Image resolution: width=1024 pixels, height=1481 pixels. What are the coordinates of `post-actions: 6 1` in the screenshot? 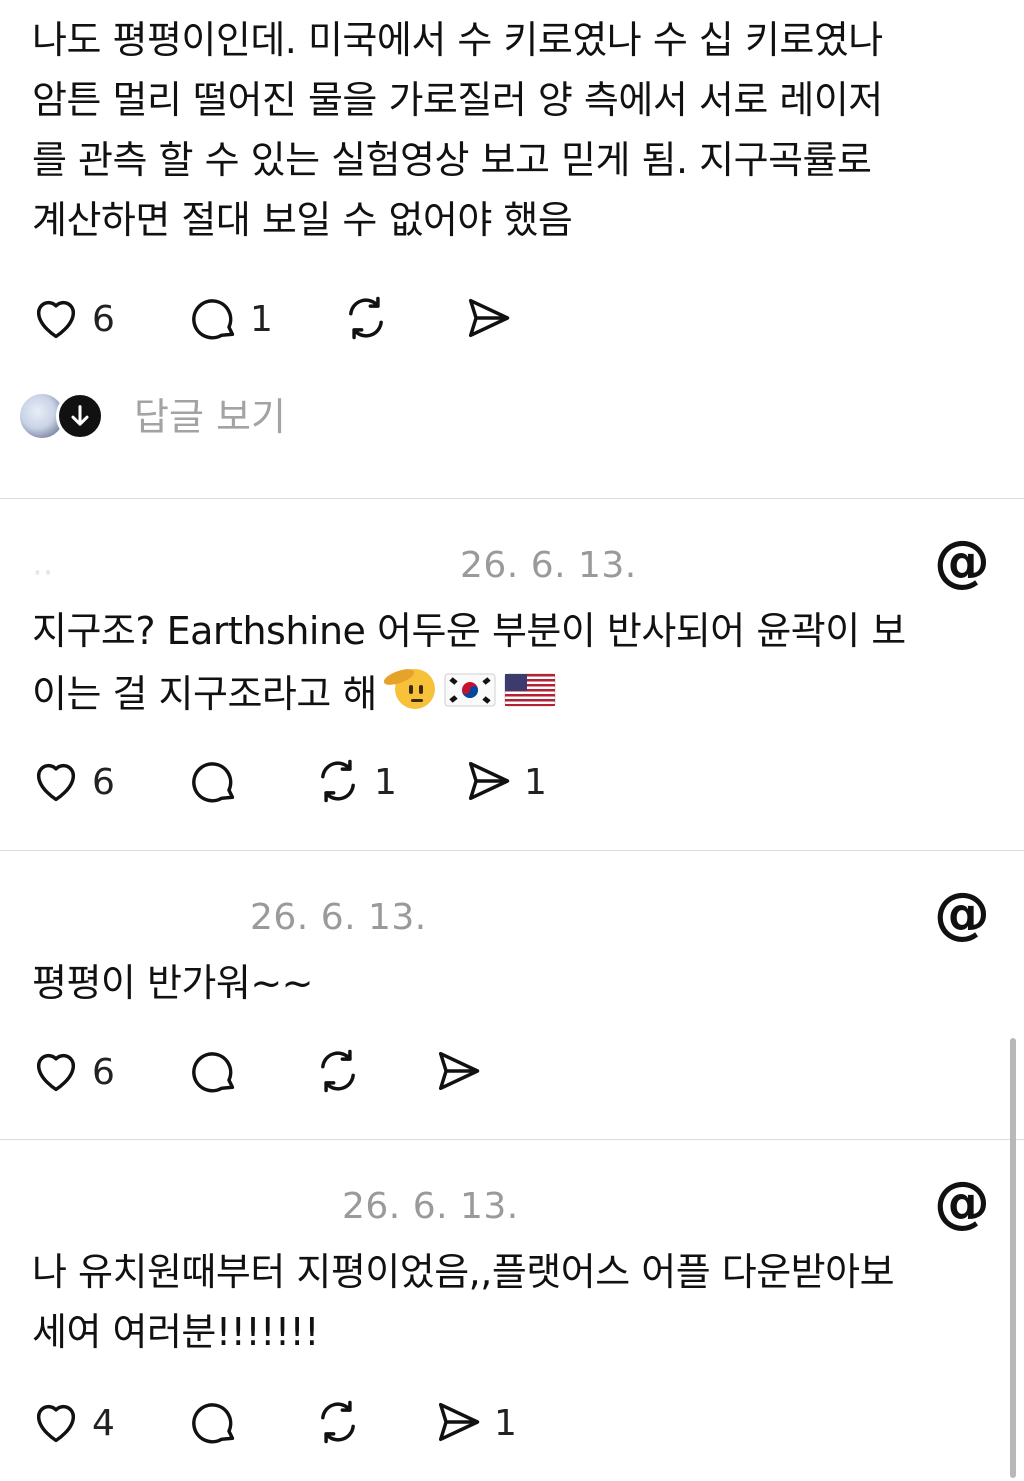 It's located at (380, 320).